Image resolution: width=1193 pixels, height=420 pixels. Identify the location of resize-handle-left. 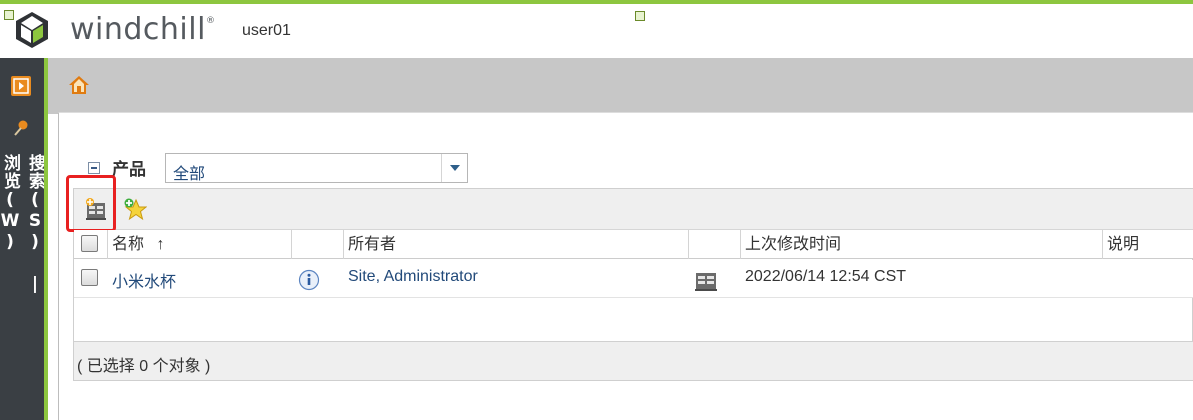
(9, 15).